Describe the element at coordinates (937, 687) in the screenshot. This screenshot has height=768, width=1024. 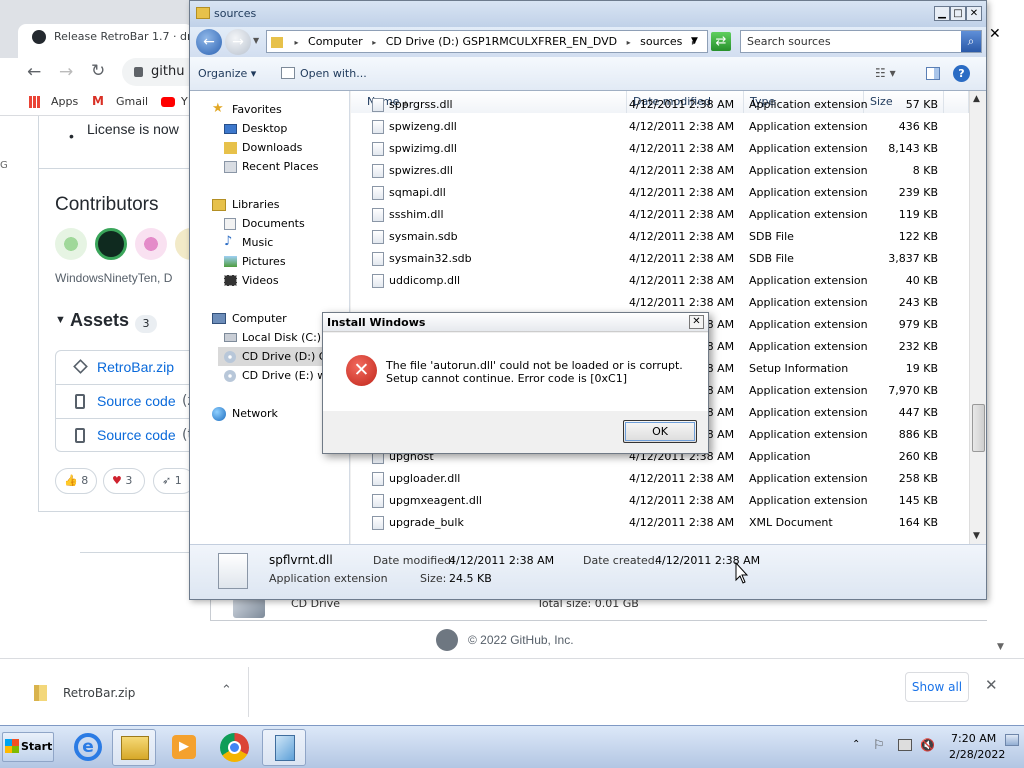
I see `show-all-button: Show all` at that location.